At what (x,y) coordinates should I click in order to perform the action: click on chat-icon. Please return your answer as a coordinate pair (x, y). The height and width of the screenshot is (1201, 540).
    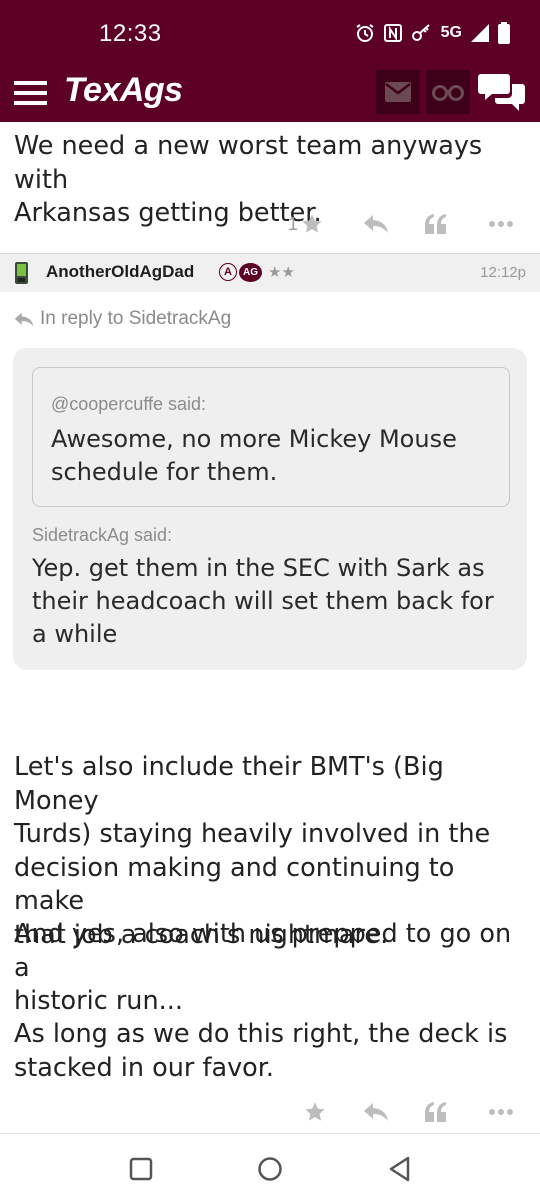
    Looking at the image, I should click on (502, 92).